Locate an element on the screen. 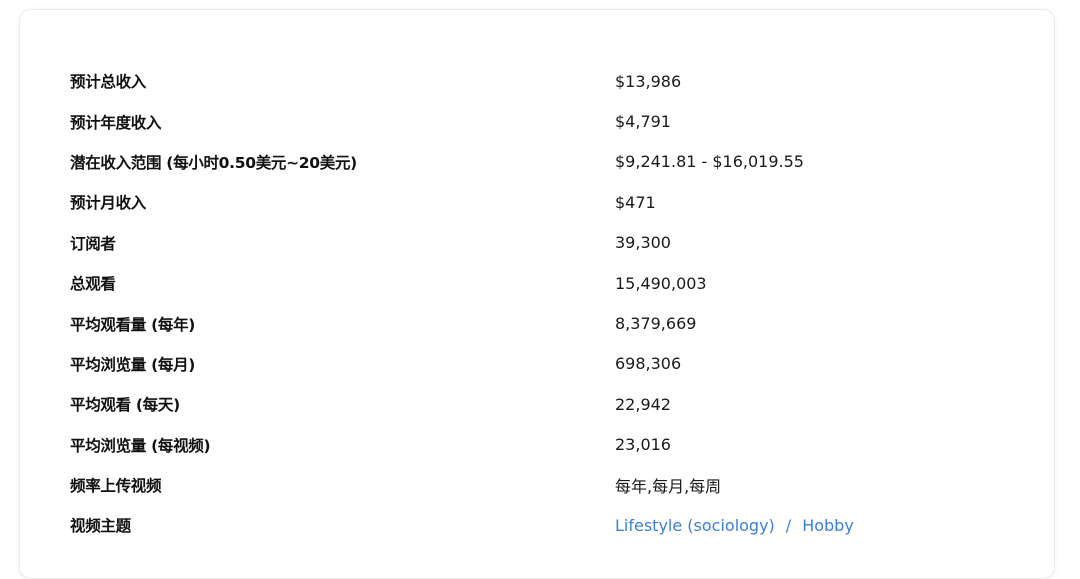 Image resolution: width=1080 pixels, height=579 pixels. stat-value: $9,241.81 - $16,019.55 is located at coordinates (709, 162).